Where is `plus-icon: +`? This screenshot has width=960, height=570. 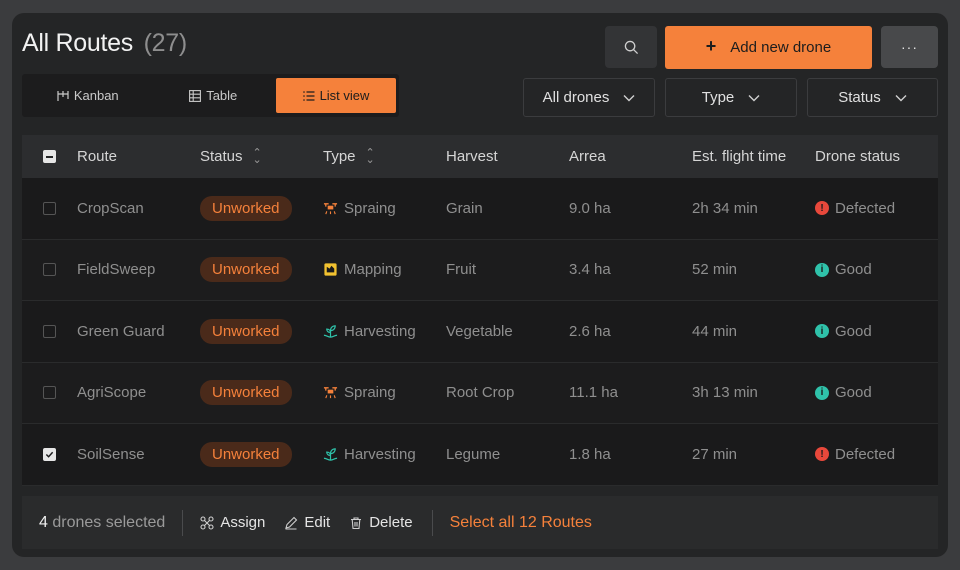 plus-icon: + is located at coordinates (711, 46).